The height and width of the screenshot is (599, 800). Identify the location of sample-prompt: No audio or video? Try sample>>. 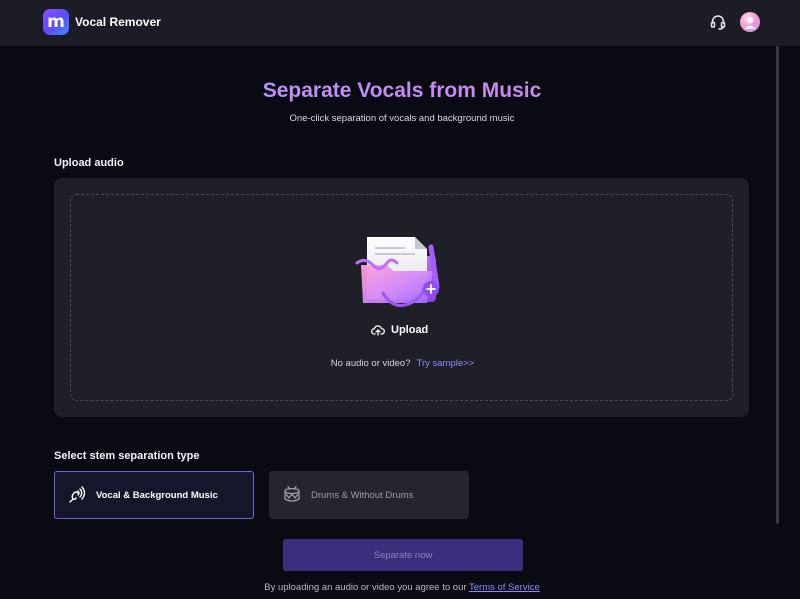
(402, 363).